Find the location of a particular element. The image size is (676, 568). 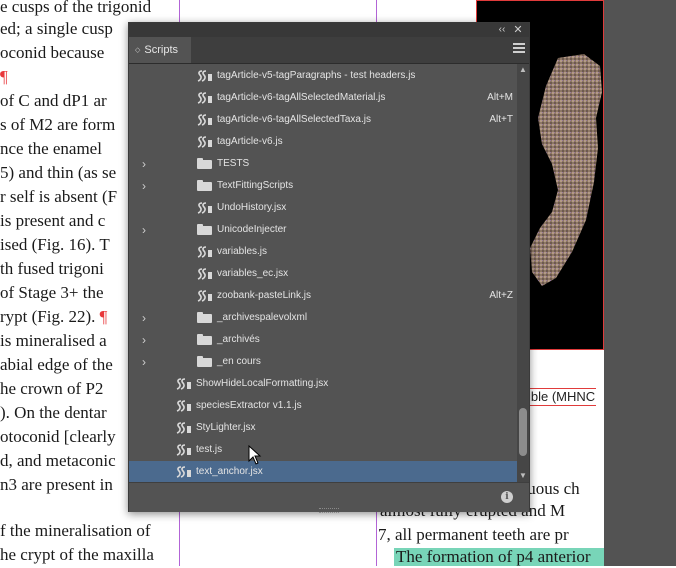

folder-row: › _archivespalevolxml is located at coordinates (323, 318).